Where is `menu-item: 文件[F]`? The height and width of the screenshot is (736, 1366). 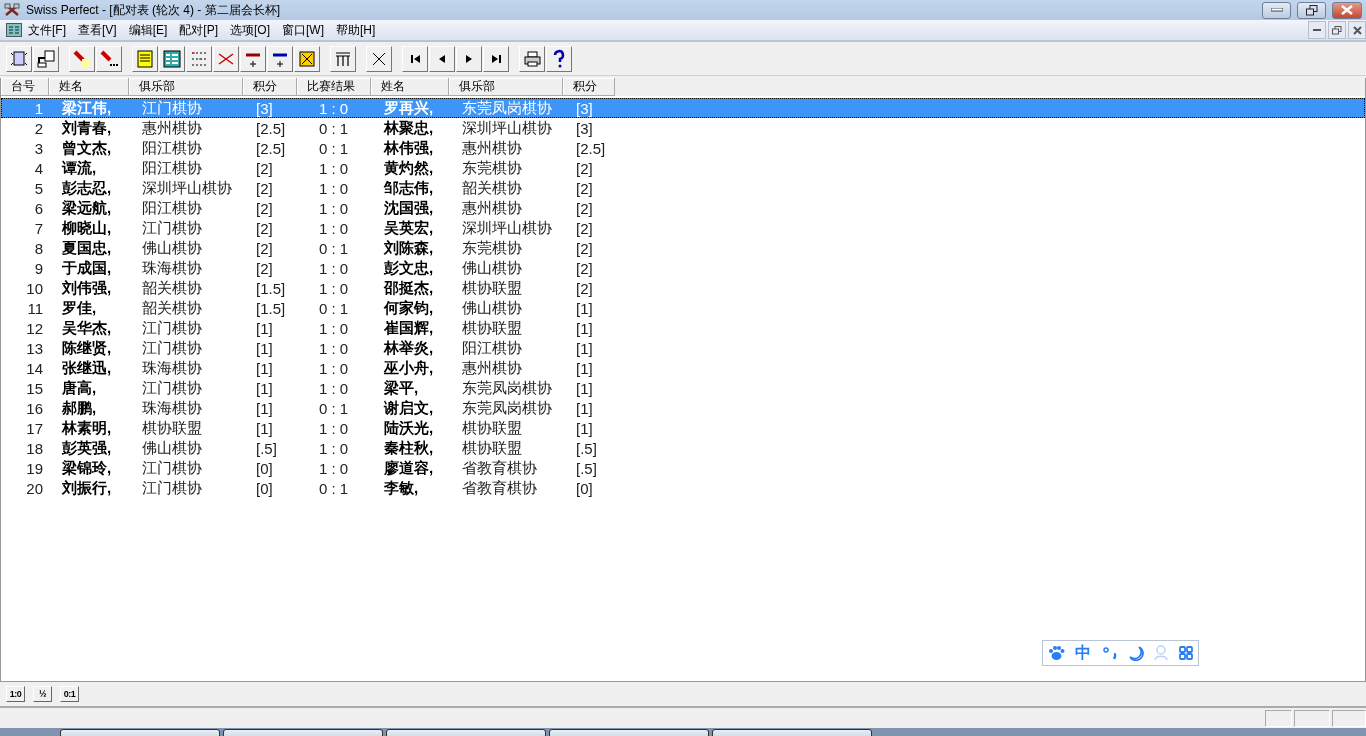
menu-item: 文件[F] is located at coordinates (47, 30).